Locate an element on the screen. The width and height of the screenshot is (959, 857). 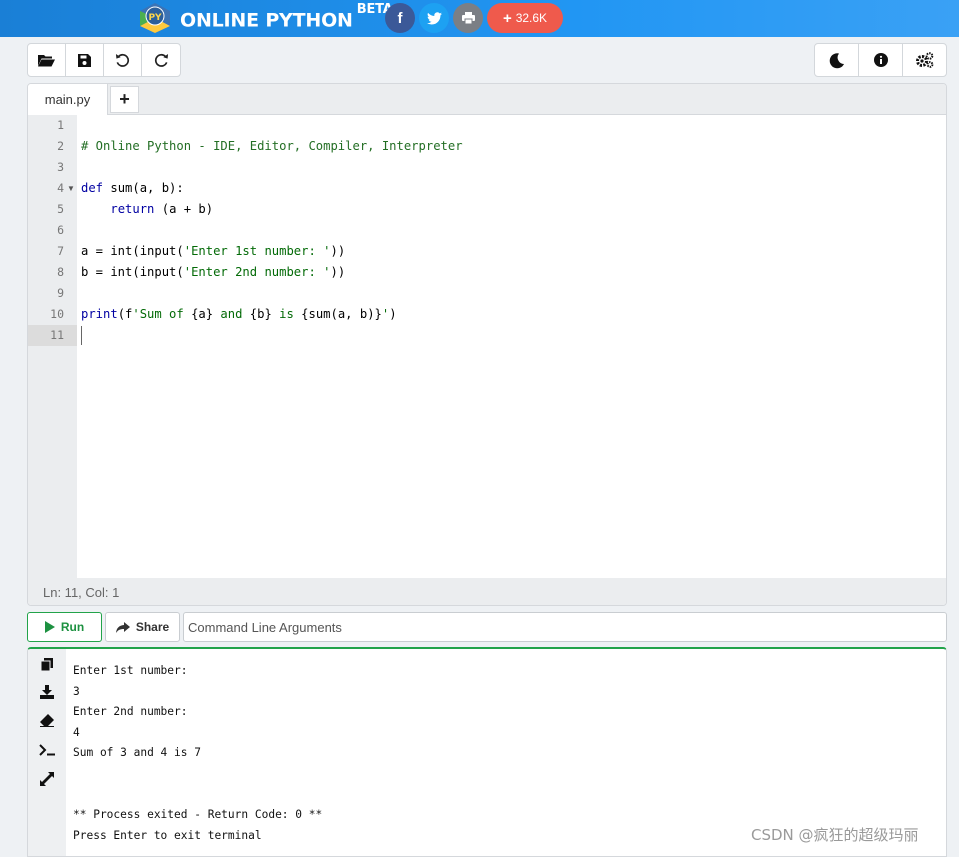
code-keyword: def is located at coordinates (92, 188).